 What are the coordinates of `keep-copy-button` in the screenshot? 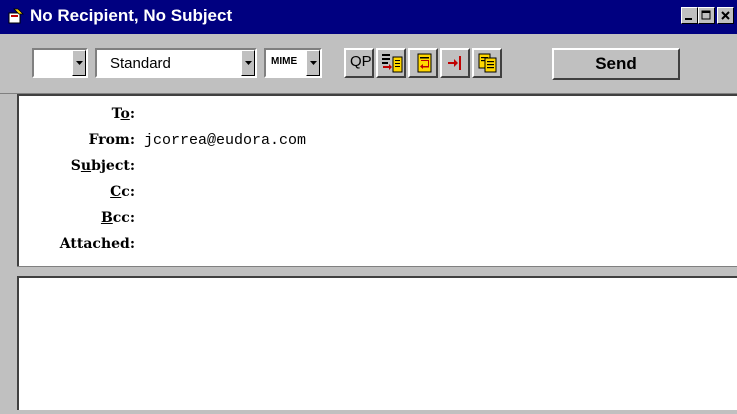 It's located at (487, 63).